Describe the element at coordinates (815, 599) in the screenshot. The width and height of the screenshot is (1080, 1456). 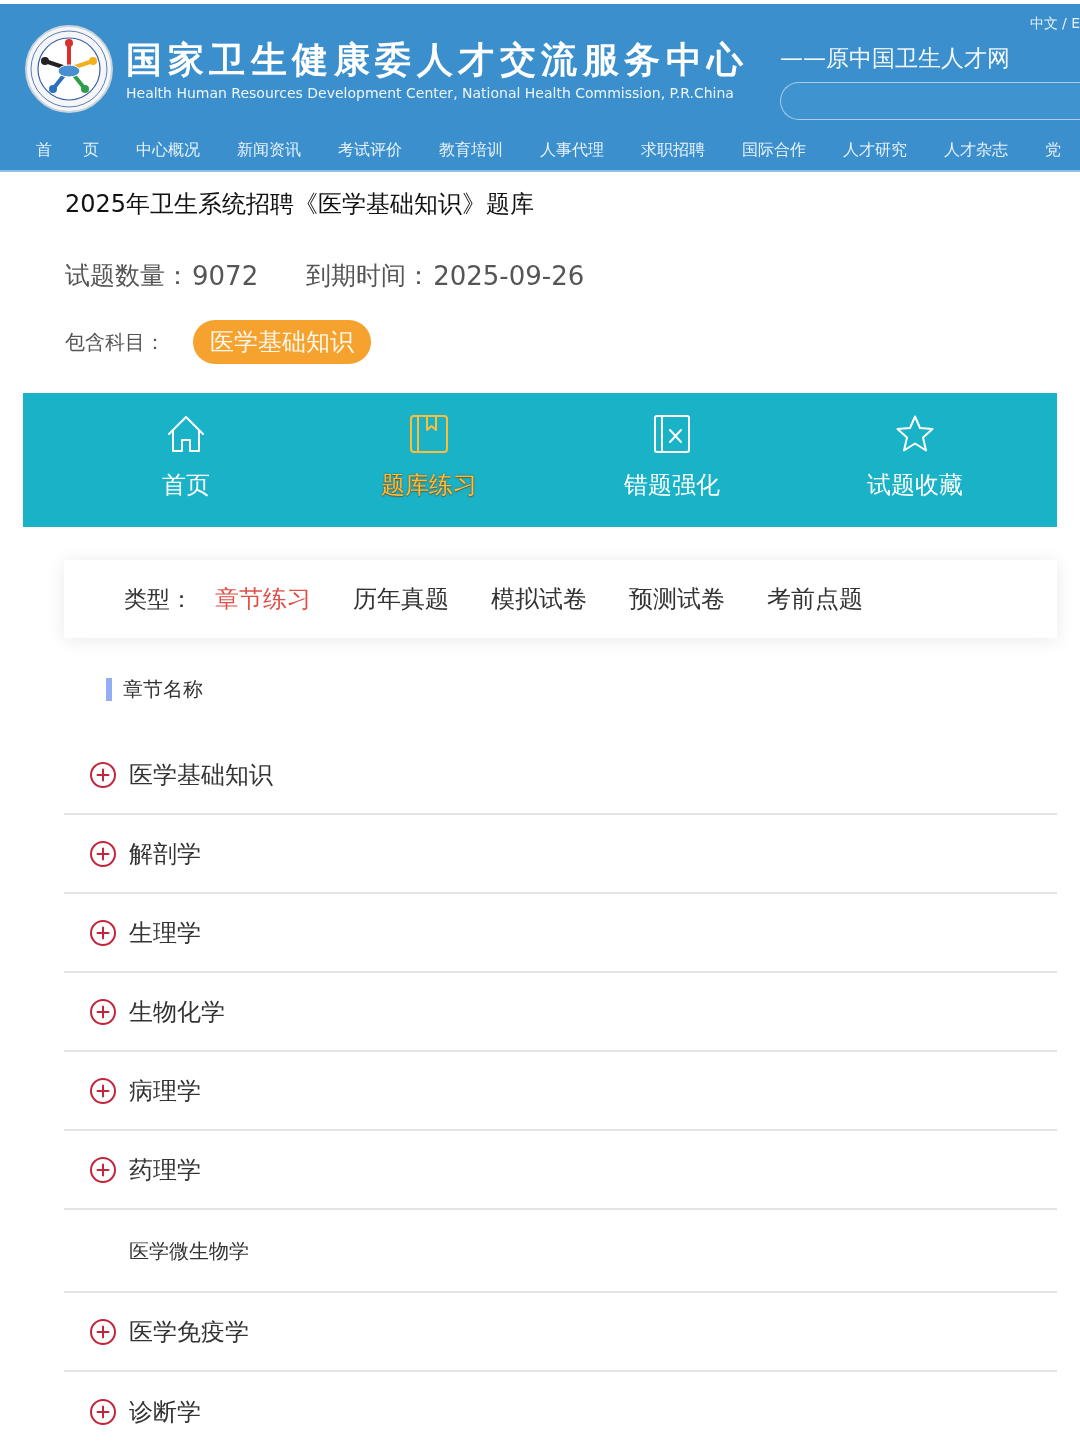
I see `filter-option: 考前点题` at that location.